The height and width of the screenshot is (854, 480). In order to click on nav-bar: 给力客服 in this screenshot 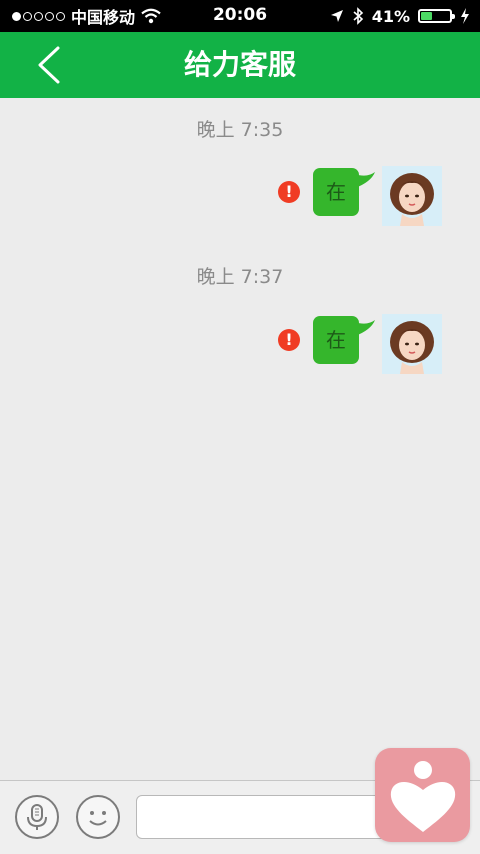, I will do `click(240, 65)`.